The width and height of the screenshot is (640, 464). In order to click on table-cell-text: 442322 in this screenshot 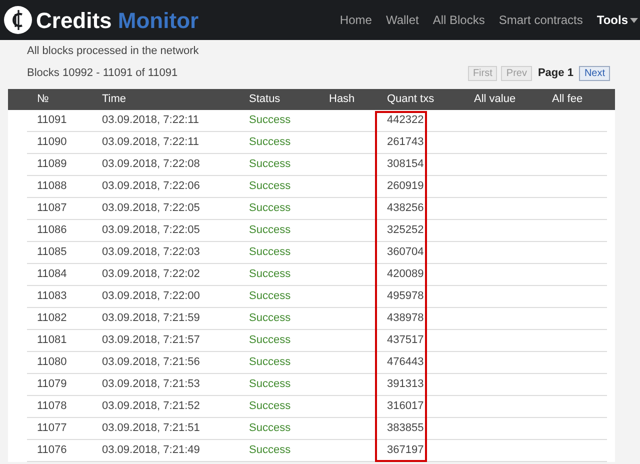, I will do `click(406, 120)`.